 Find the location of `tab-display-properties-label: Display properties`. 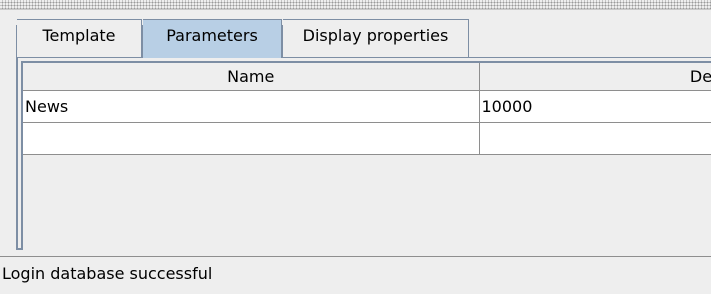

tab-display-properties-label: Display properties is located at coordinates (375, 35).